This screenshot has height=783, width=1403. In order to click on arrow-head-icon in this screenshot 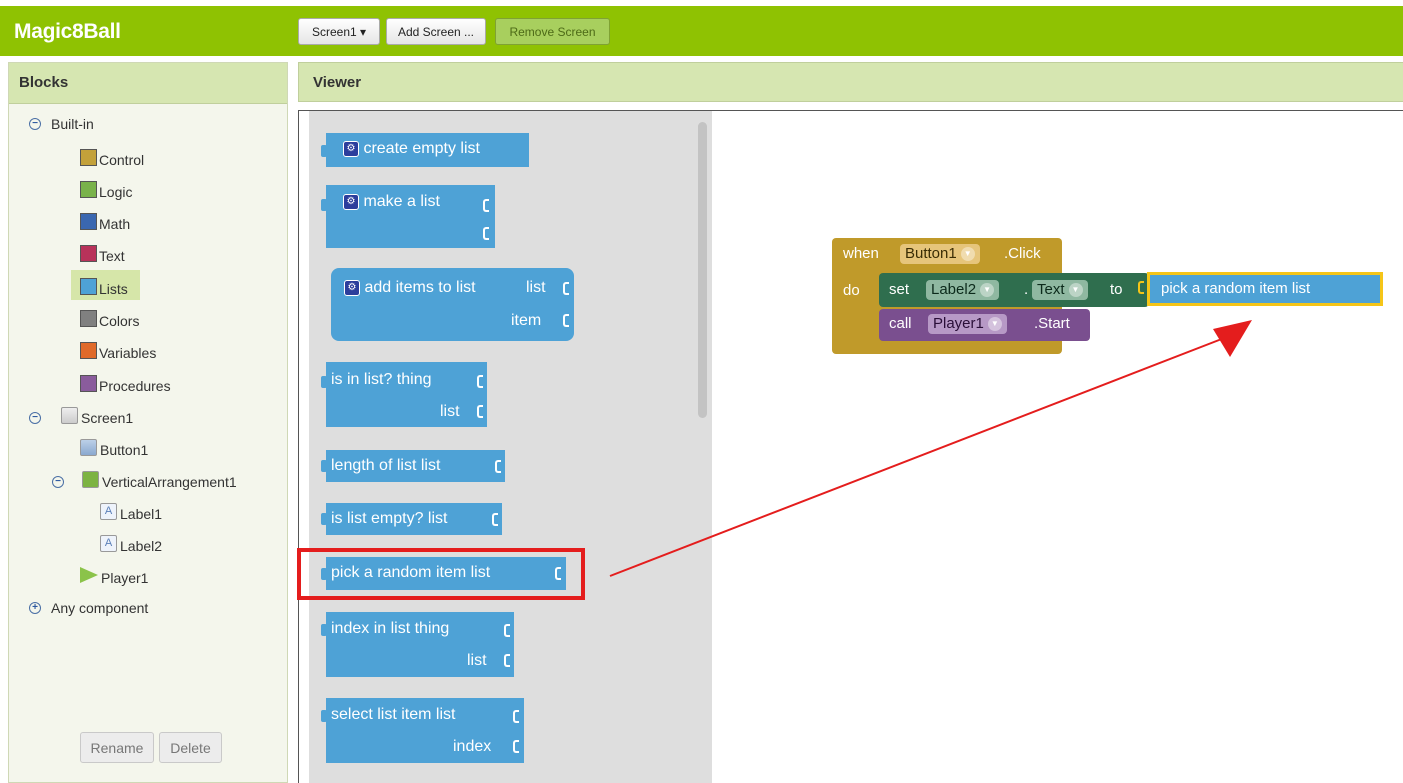, I will do `click(1232, 338)`.